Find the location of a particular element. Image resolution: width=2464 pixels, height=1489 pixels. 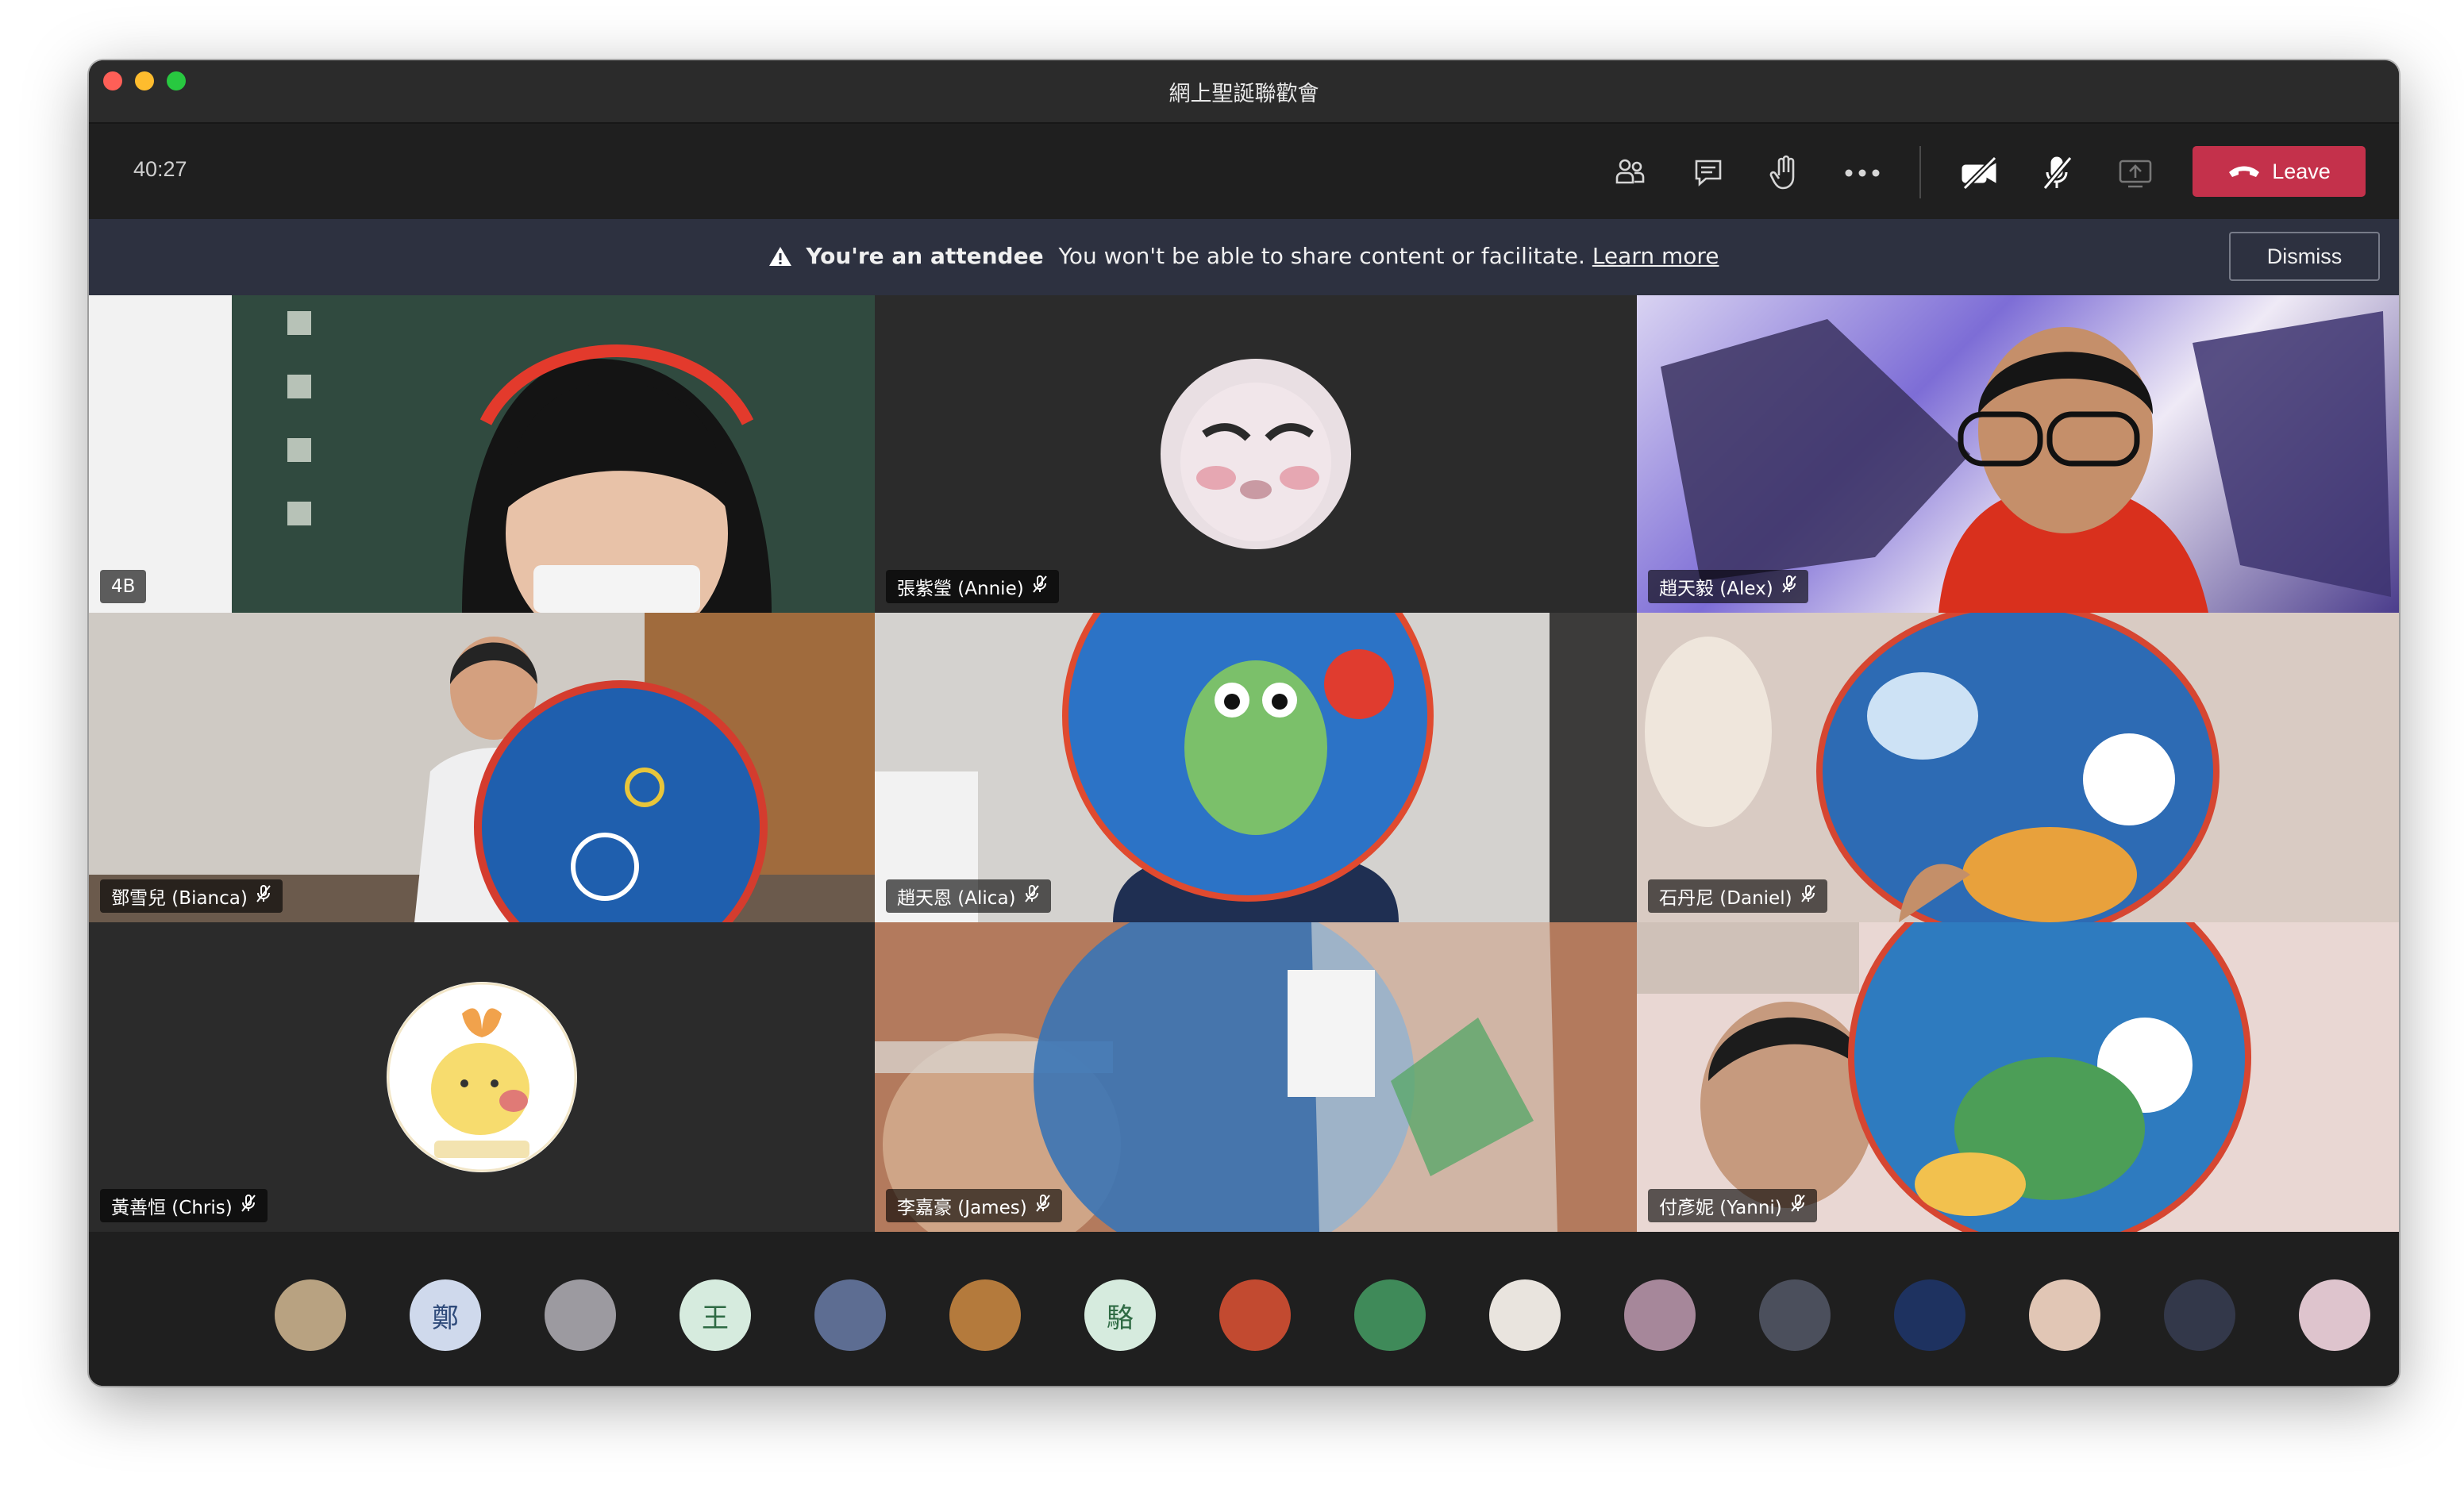

video-tile-annie: 張紫瑩 (Annie) is located at coordinates (1256, 454).